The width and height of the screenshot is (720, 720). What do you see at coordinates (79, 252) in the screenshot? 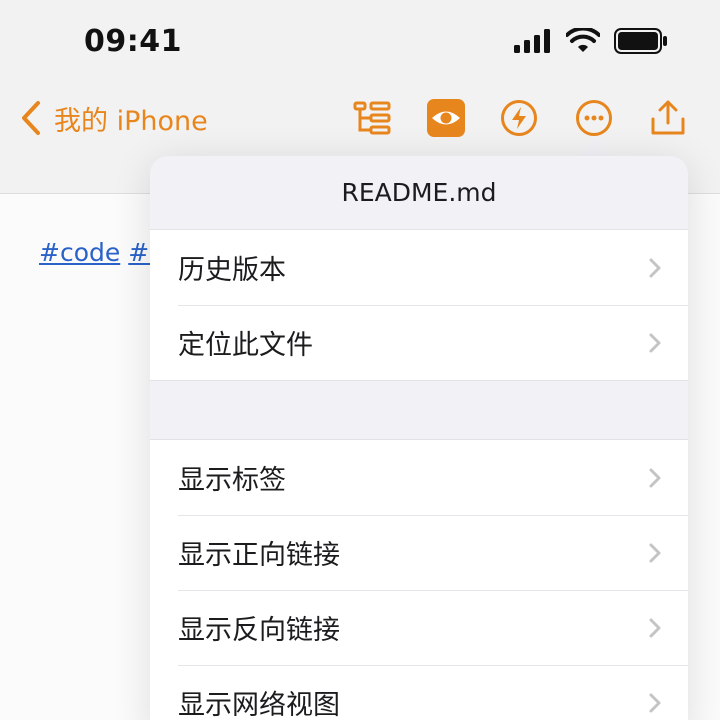
I see `tag-link: #code` at bounding box center [79, 252].